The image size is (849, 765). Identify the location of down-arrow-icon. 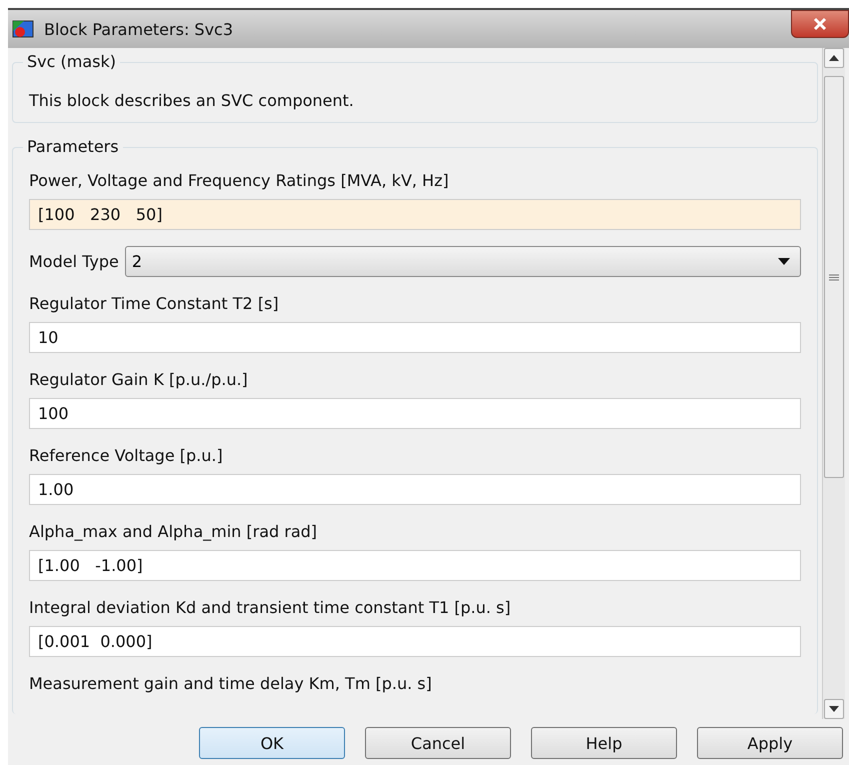
(834, 709).